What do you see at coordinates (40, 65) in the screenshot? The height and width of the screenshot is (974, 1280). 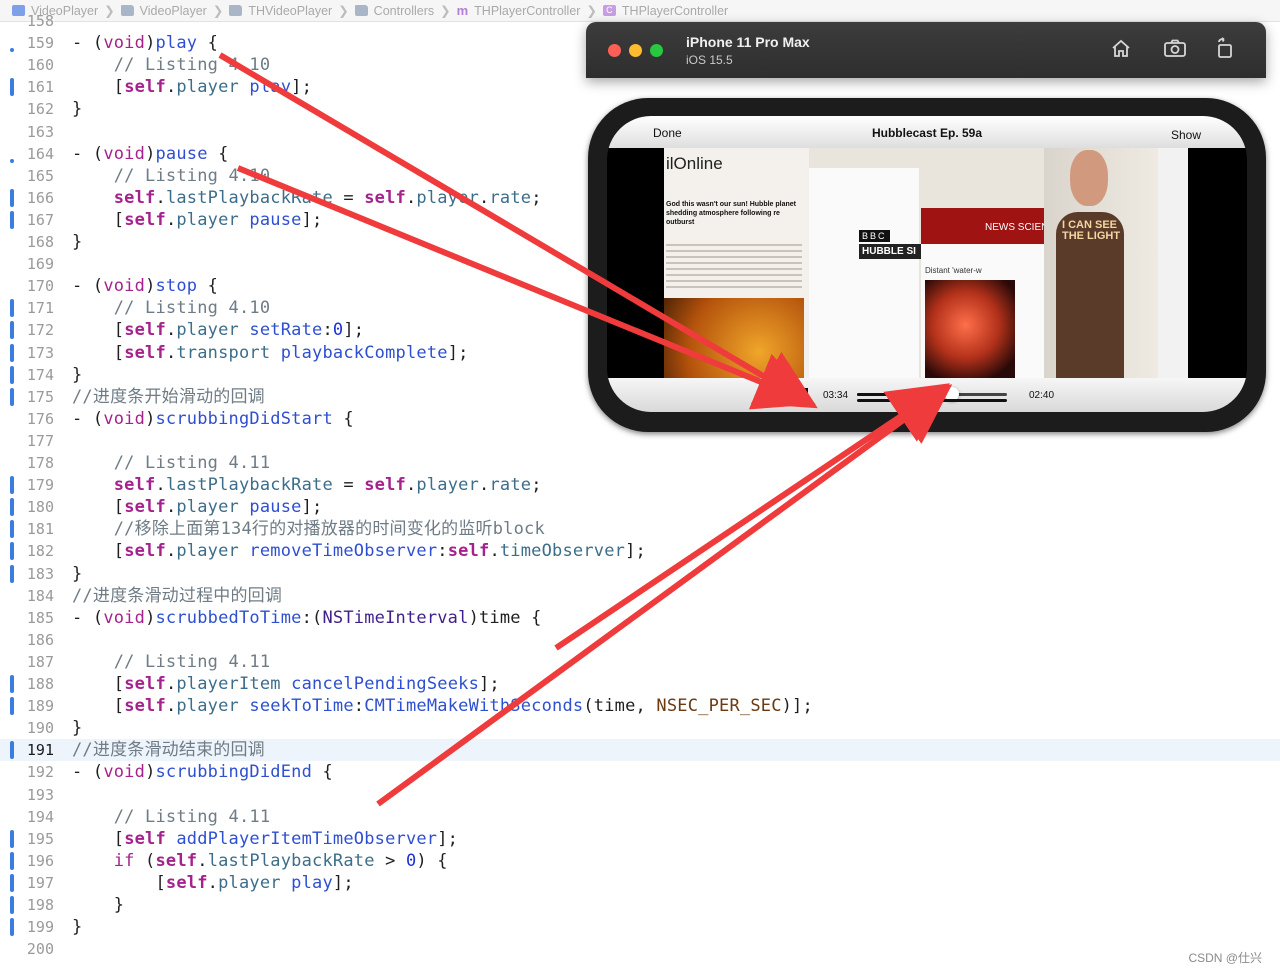 I see `line-number: 160` at bounding box center [40, 65].